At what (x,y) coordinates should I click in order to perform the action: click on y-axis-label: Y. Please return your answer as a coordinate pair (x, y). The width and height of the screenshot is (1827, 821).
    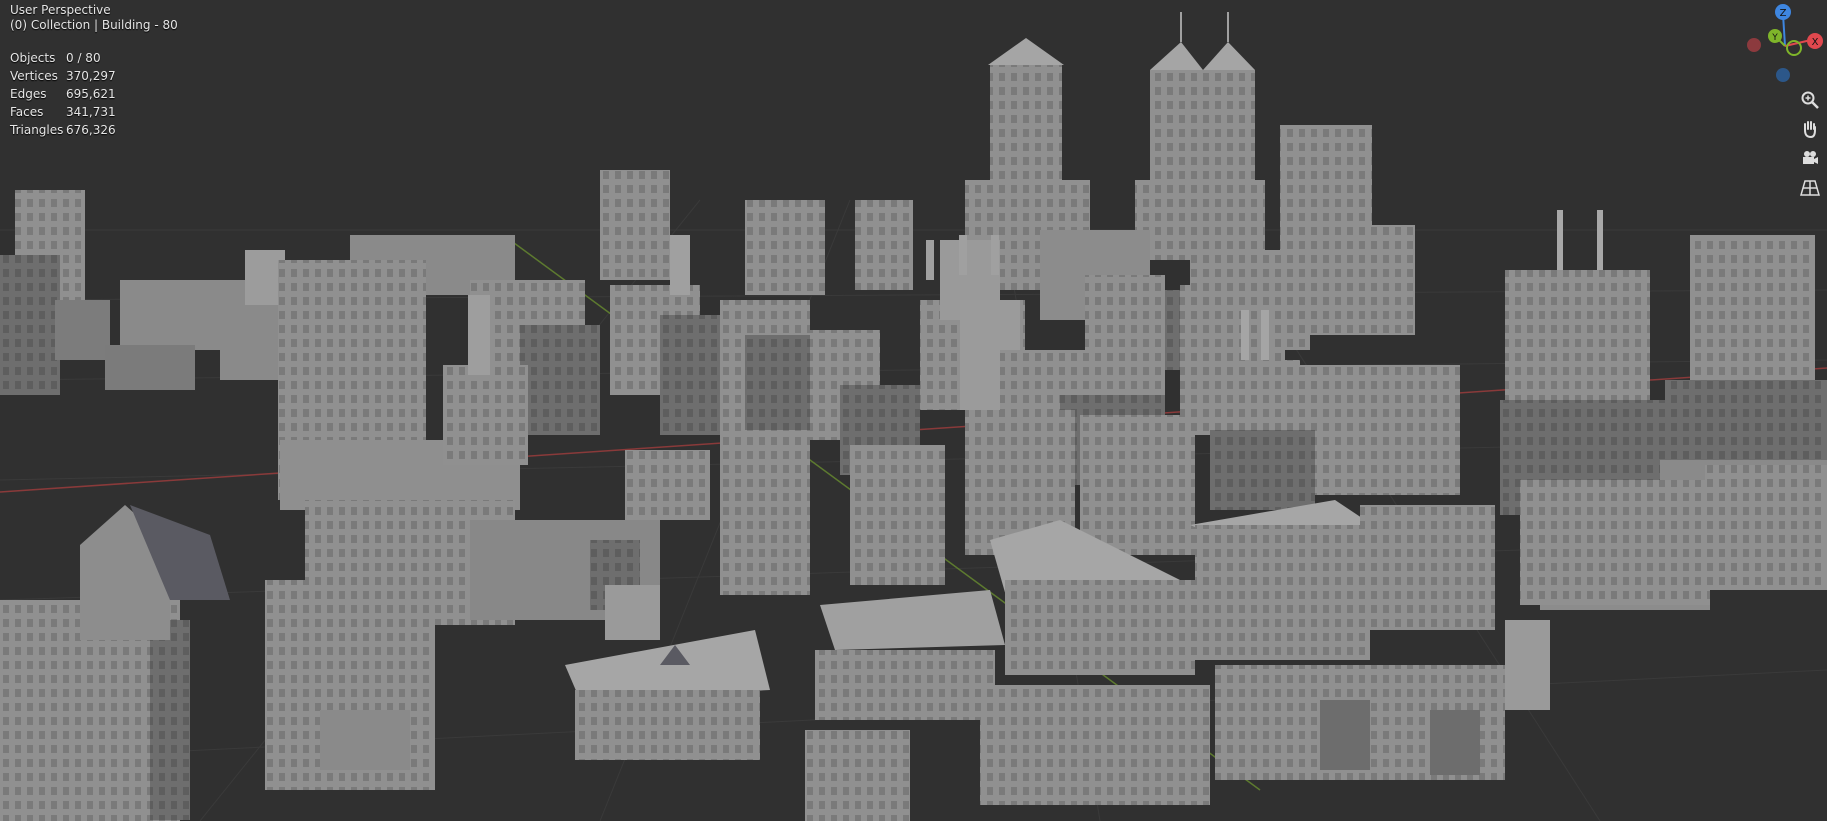
    Looking at the image, I should click on (1774, 38).